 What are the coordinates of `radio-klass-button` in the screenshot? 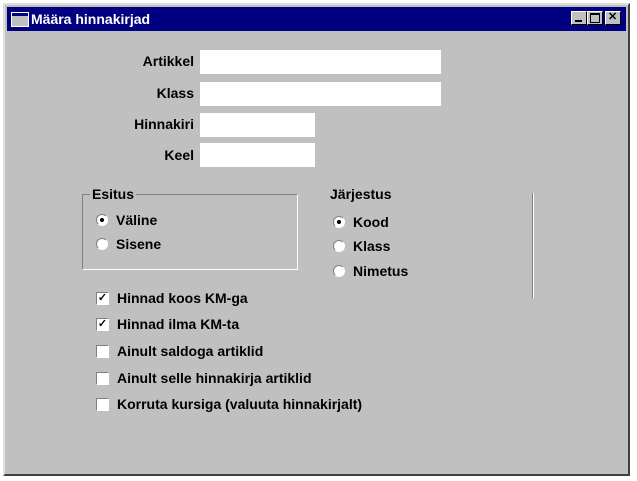 It's located at (339, 246).